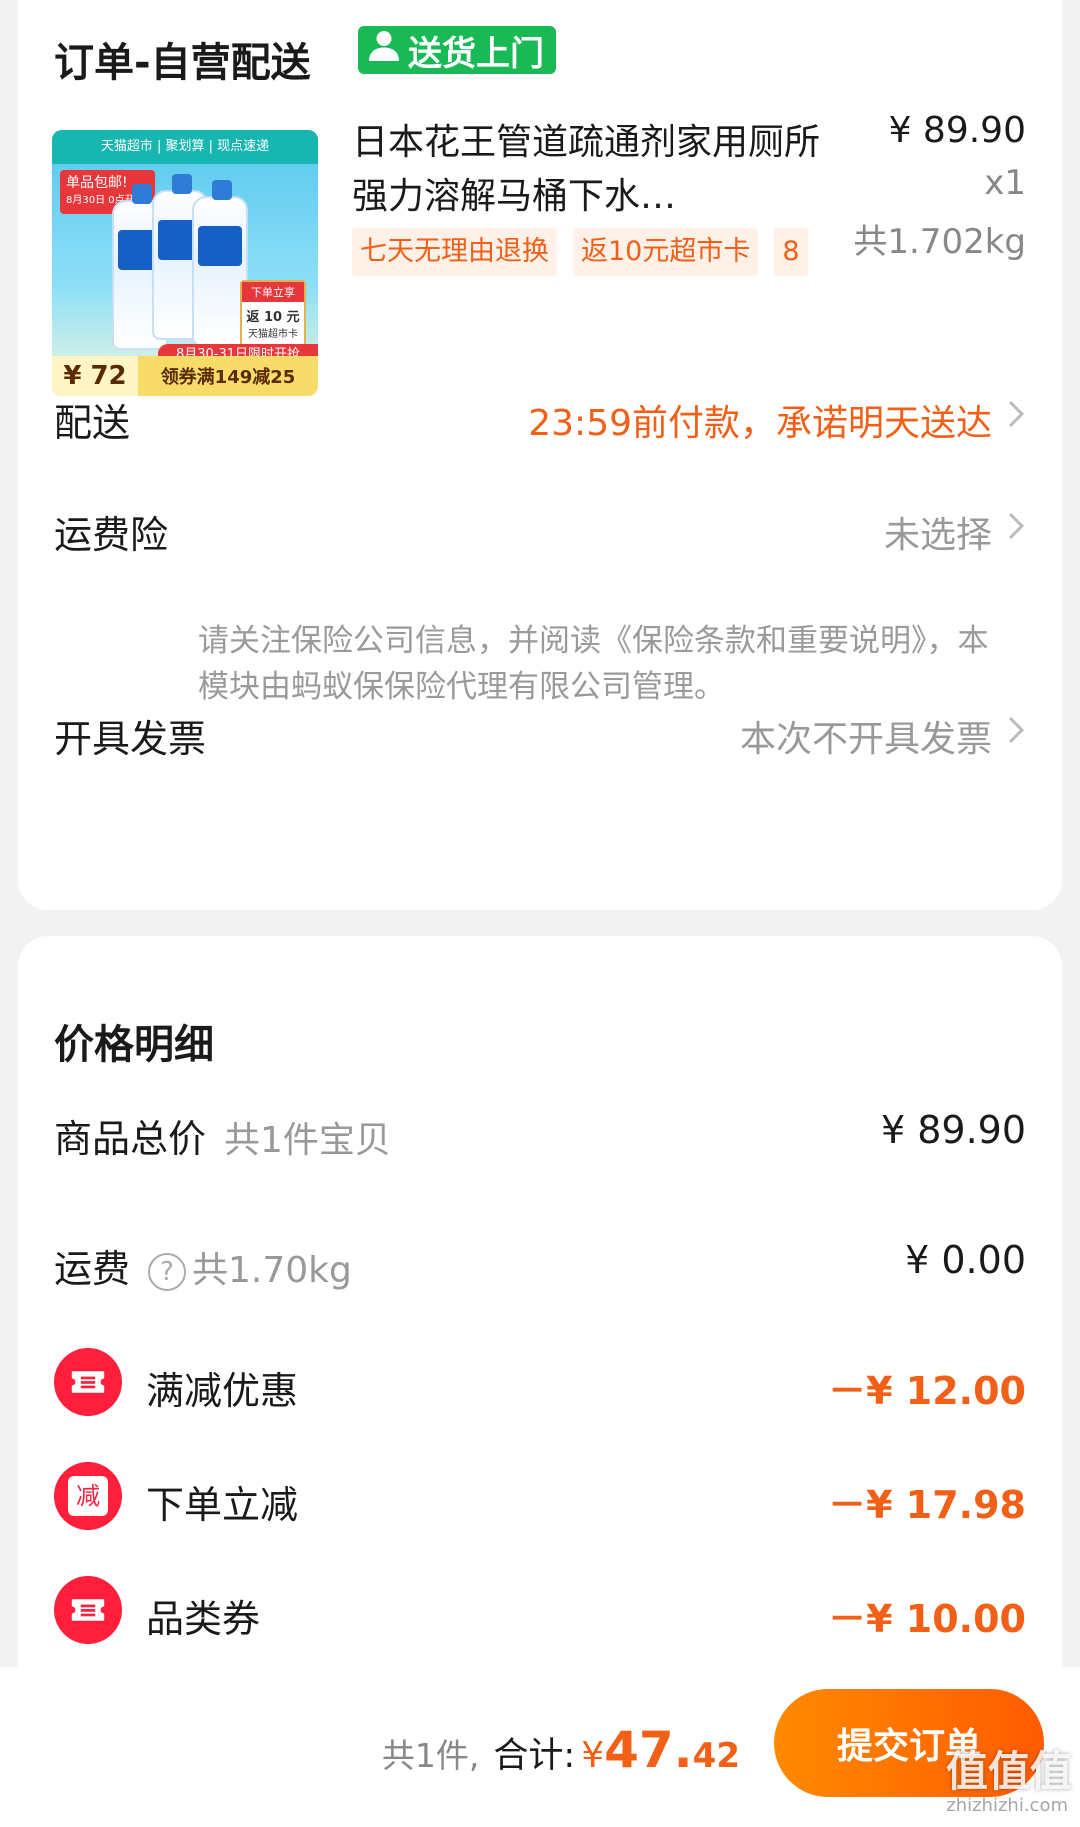  What do you see at coordinates (203, 1619) in the screenshot?
I see `discount-label: 品类券` at bounding box center [203, 1619].